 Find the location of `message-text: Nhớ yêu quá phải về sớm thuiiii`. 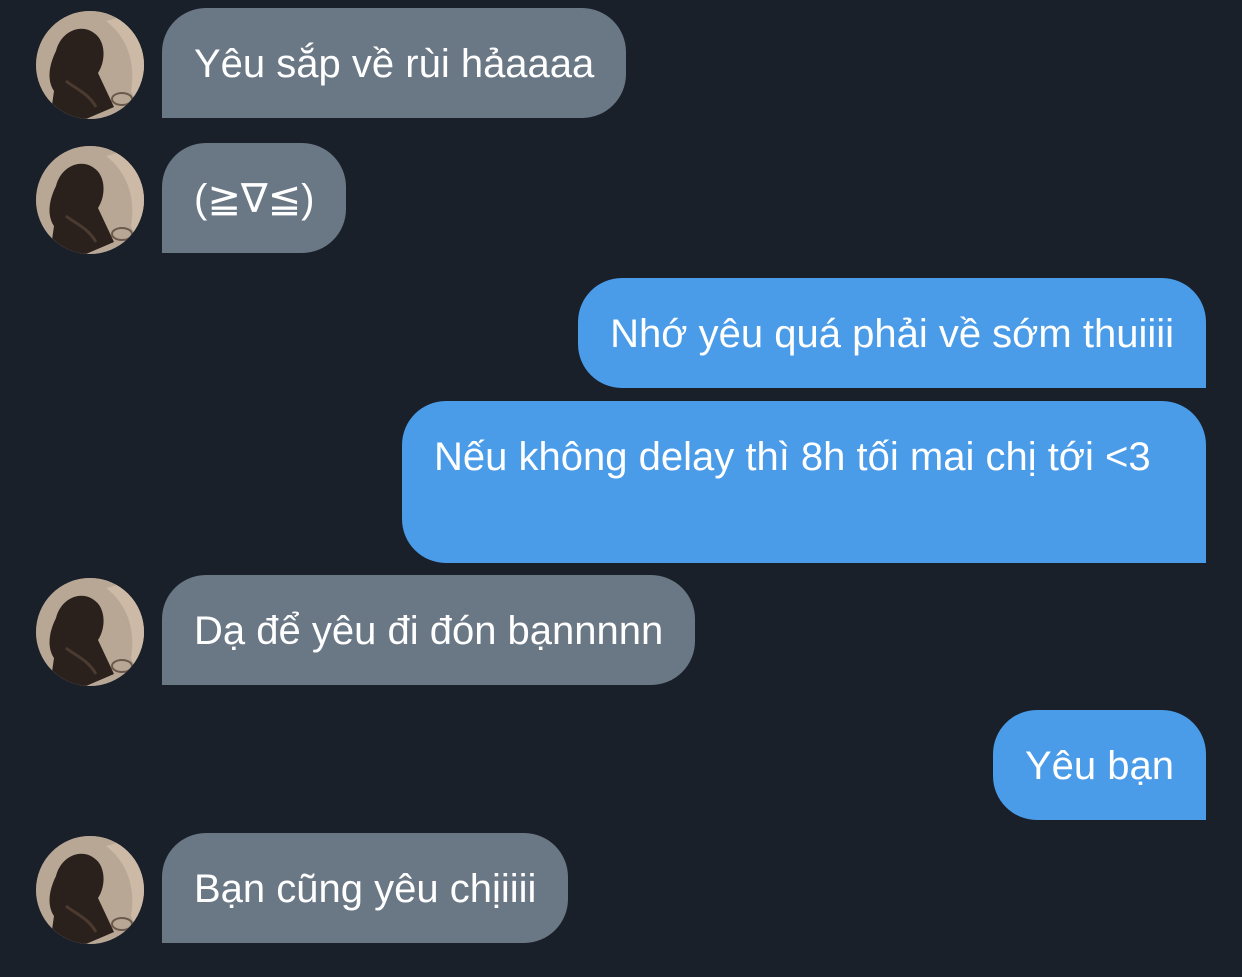

message-text: Nhớ yêu quá phải về sớm thuiiii is located at coordinates (892, 334).